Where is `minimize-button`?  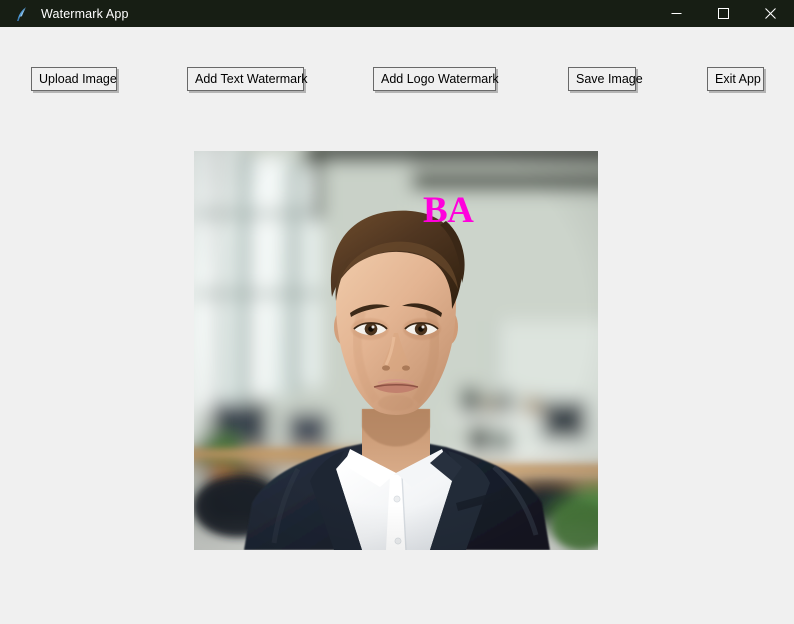 minimize-button is located at coordinates (676, 13).